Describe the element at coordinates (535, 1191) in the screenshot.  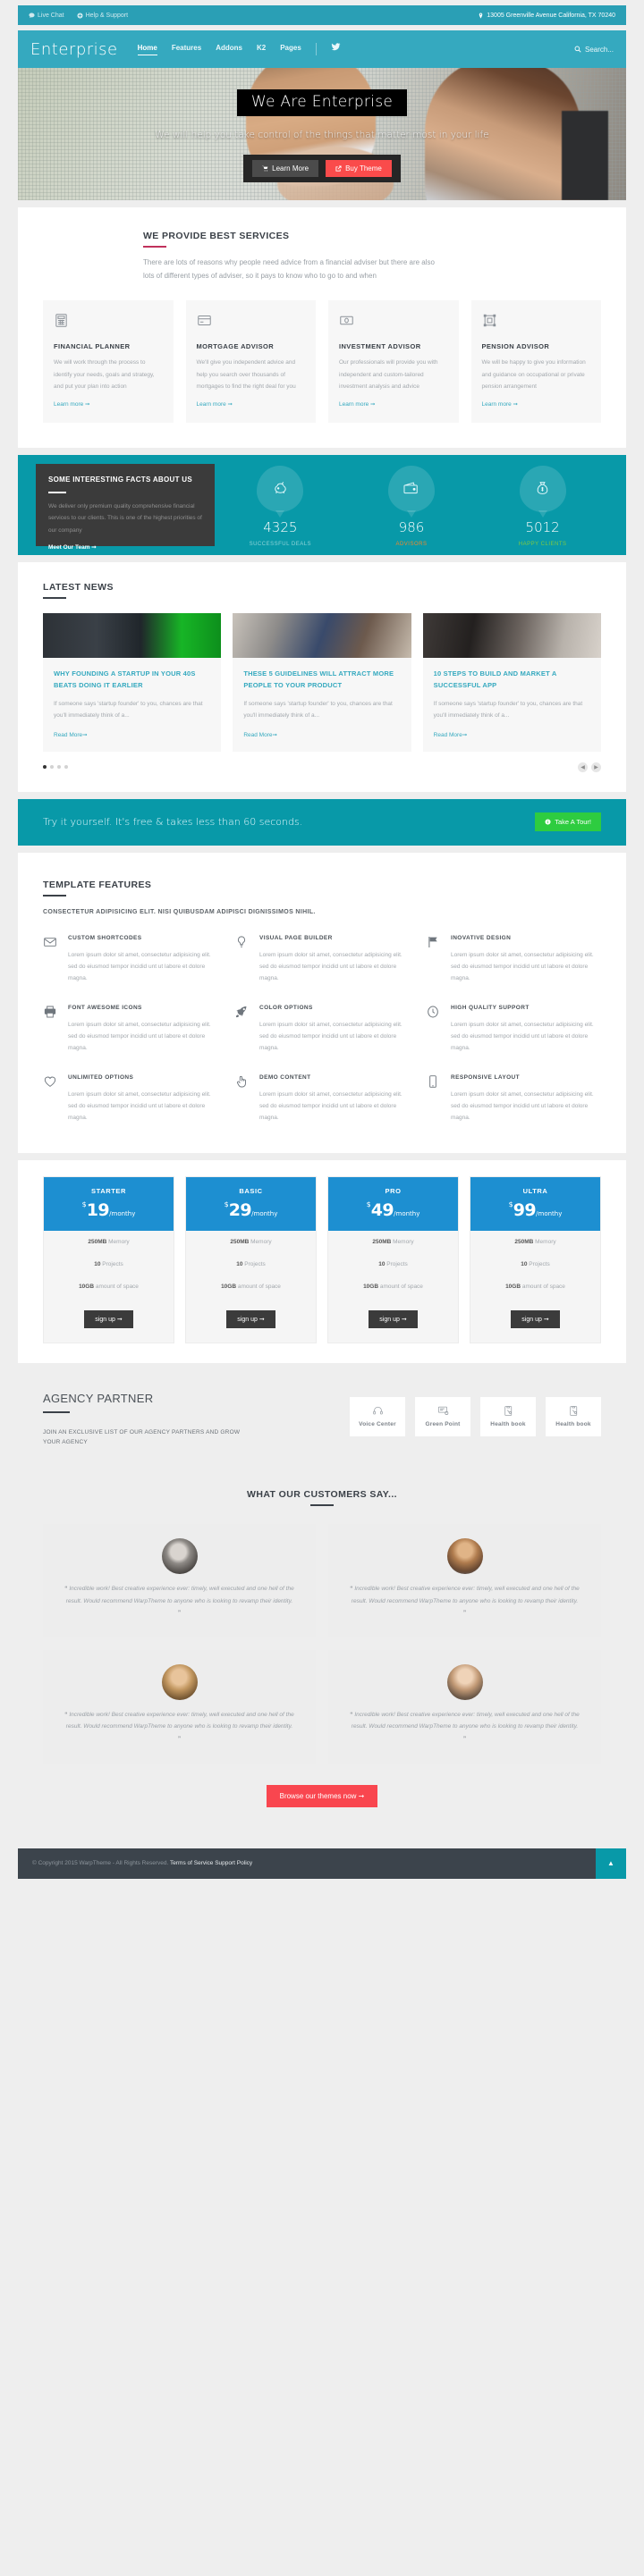
I see `plan-name: ULTRA` at that location.